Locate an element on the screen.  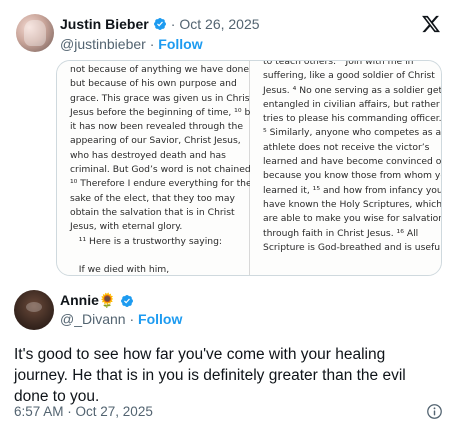
reply-author-handle-row: @_Divann · Follow is located at coordinates (121, 319).